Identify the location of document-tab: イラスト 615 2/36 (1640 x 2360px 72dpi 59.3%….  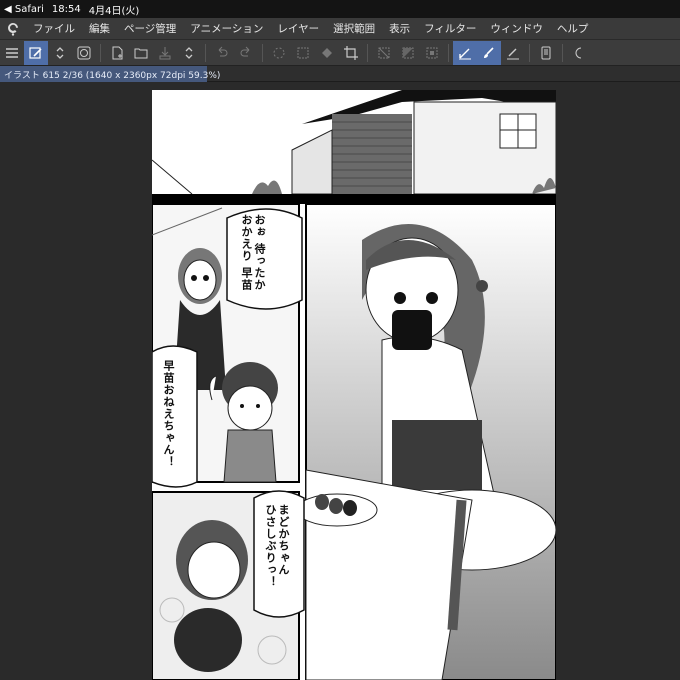
(110, 74).